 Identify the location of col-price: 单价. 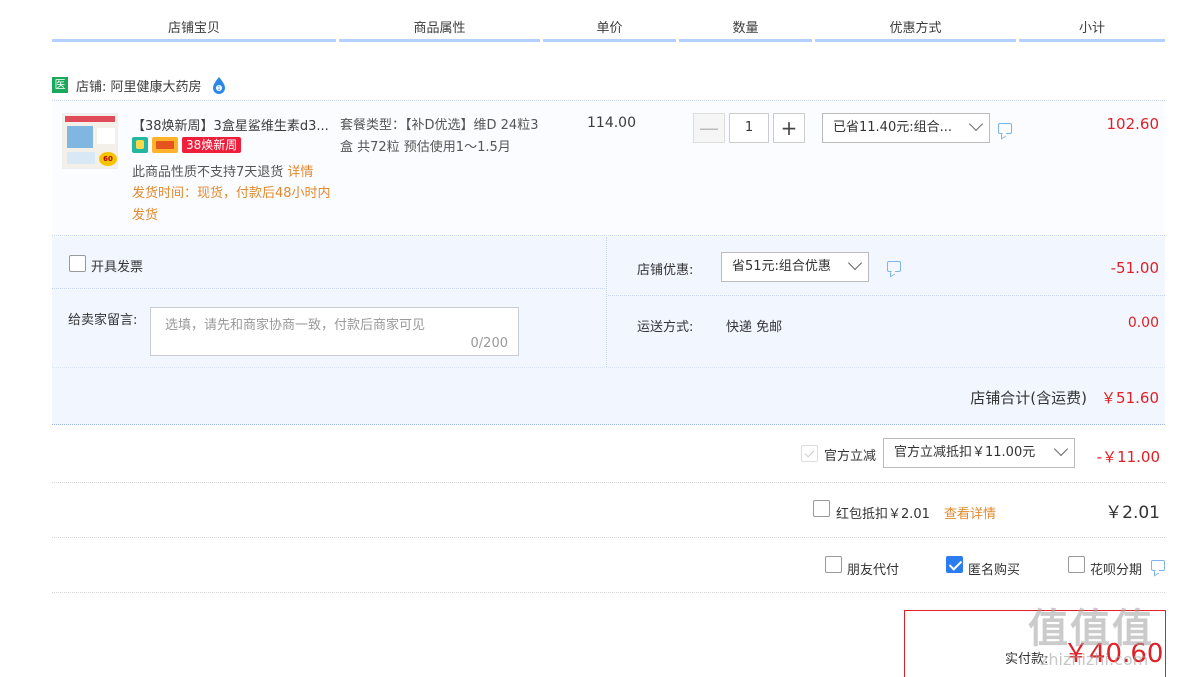
(609, 30).